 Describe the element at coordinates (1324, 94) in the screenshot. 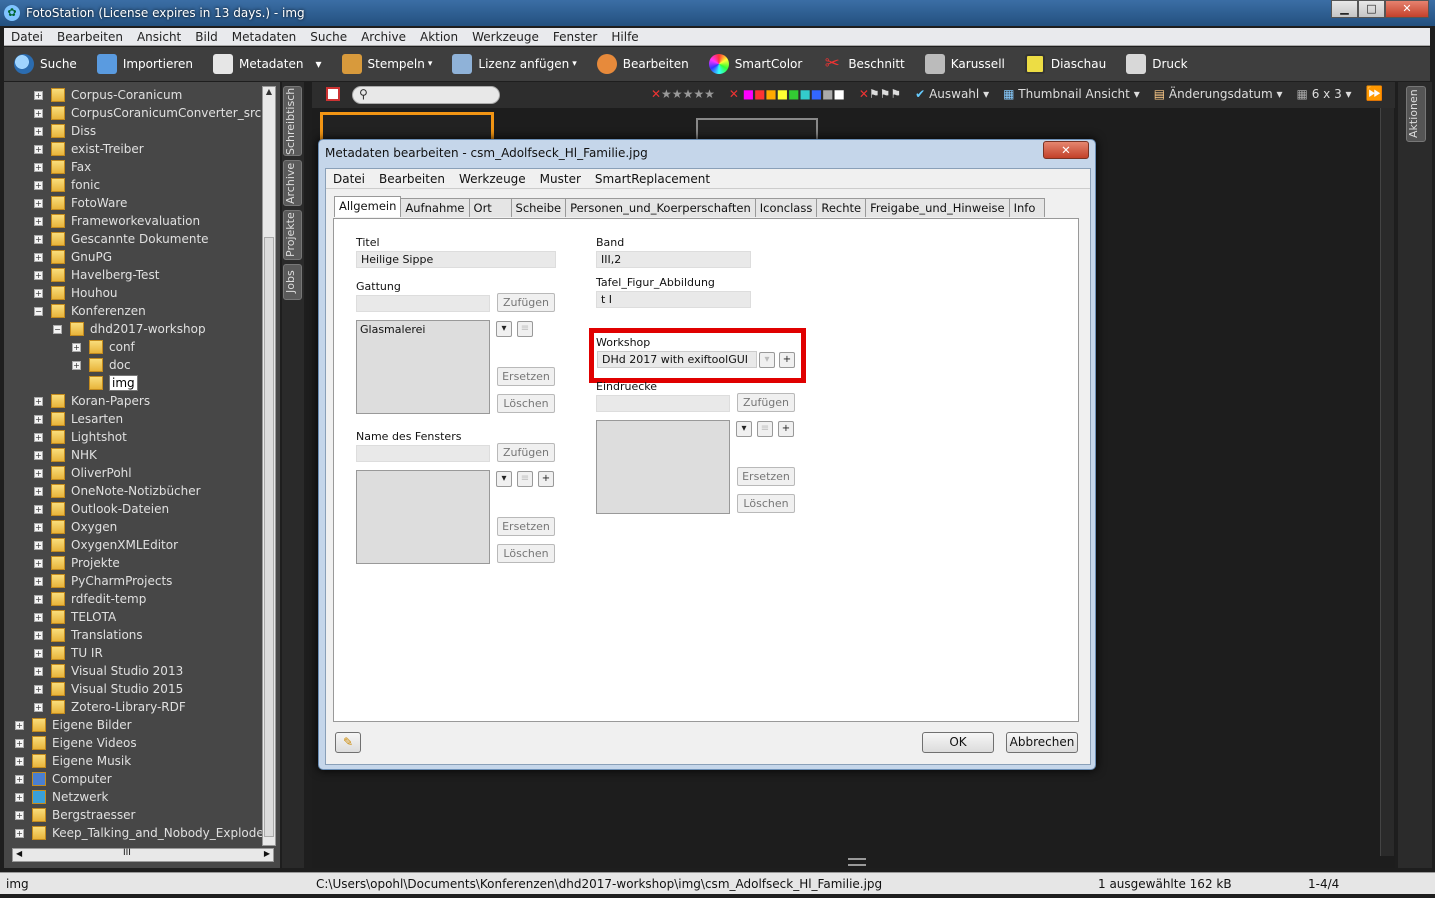

I see `grid-size-dropdown: ▦ 6 x 3 ▾` at that location.